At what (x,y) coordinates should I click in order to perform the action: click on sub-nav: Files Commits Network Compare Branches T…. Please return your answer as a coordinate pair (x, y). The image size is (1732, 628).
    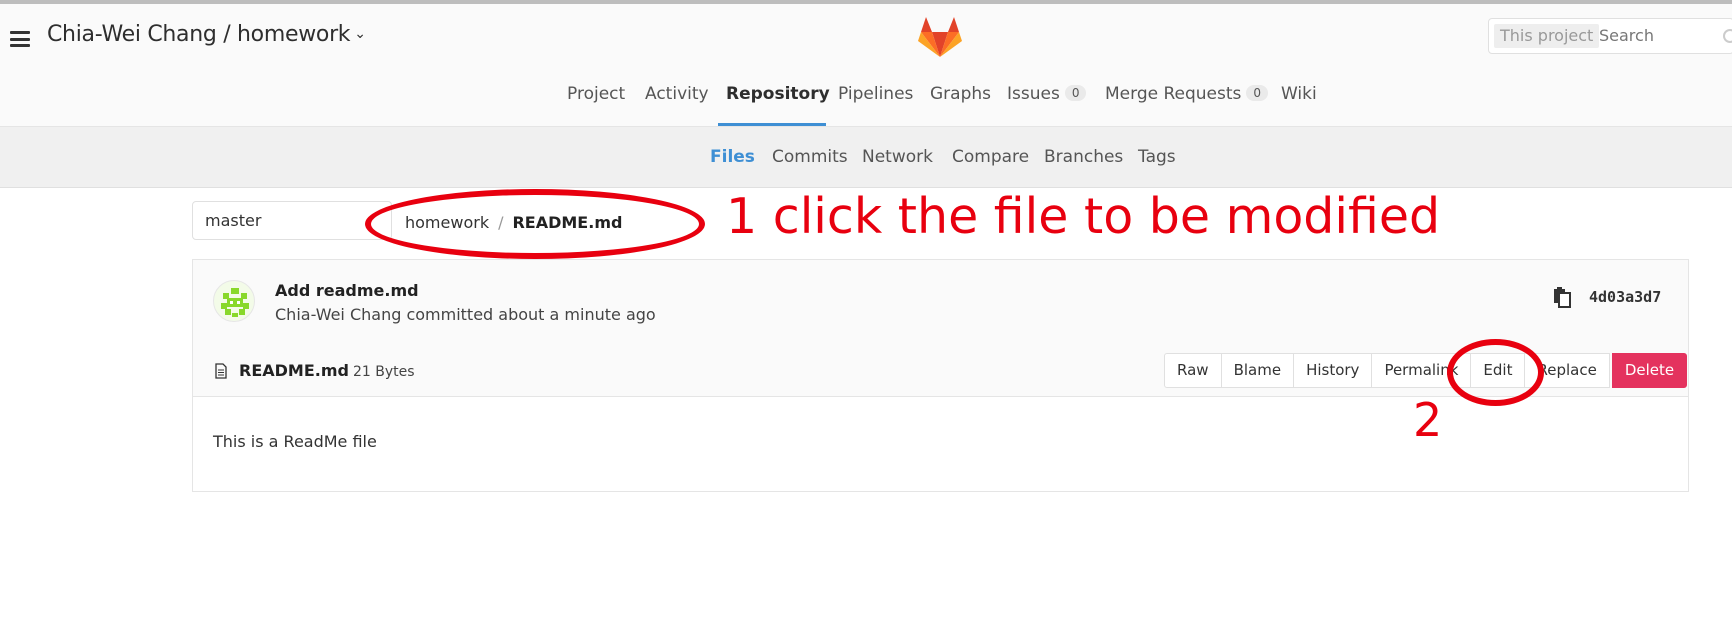
    Looking at the image, I should click on (866, 157).